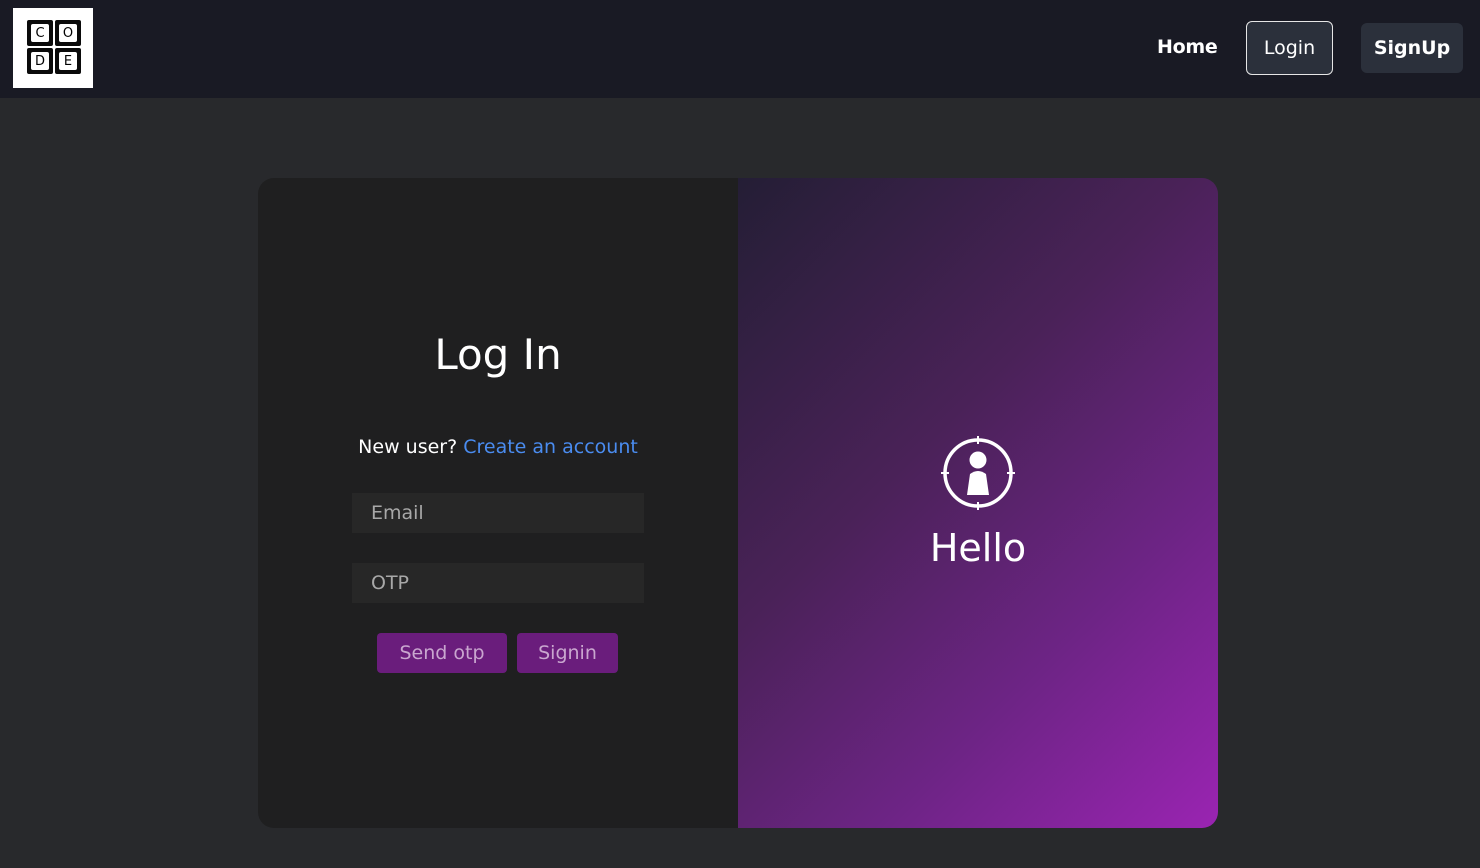 Image resolution: width=1480 pixels, height=868 pixels. I want to click on signin-button: Signin, so click(567, 653).